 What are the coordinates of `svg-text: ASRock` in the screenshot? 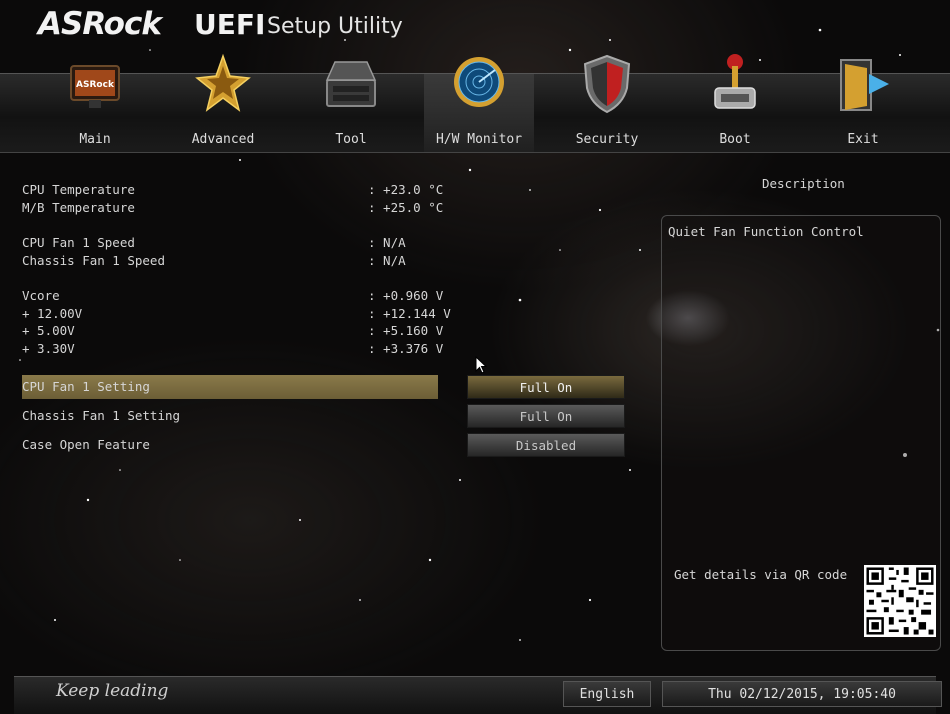 It's located at (95, 85).